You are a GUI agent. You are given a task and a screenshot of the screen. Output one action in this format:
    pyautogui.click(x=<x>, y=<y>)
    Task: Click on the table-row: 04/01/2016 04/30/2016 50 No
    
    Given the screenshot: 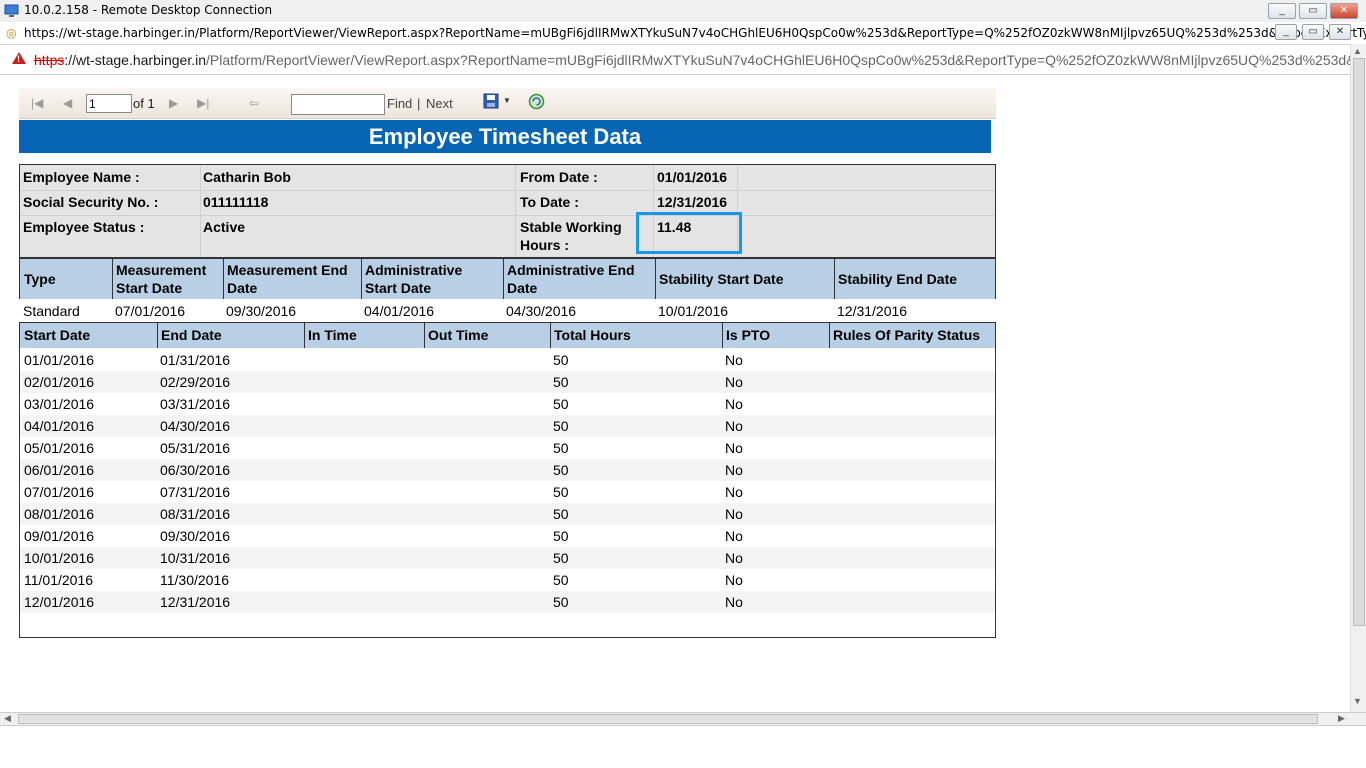 What is the action you would take?
    pyautogui.click(x=507, y=426)
    